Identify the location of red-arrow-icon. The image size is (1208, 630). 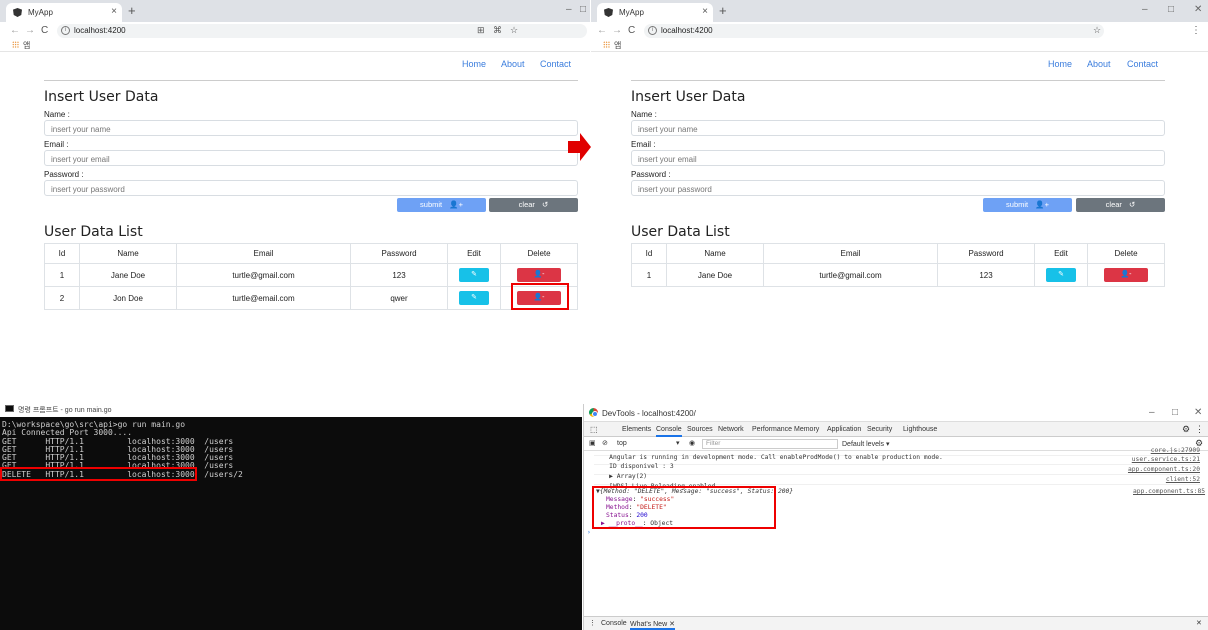
(579, 147).